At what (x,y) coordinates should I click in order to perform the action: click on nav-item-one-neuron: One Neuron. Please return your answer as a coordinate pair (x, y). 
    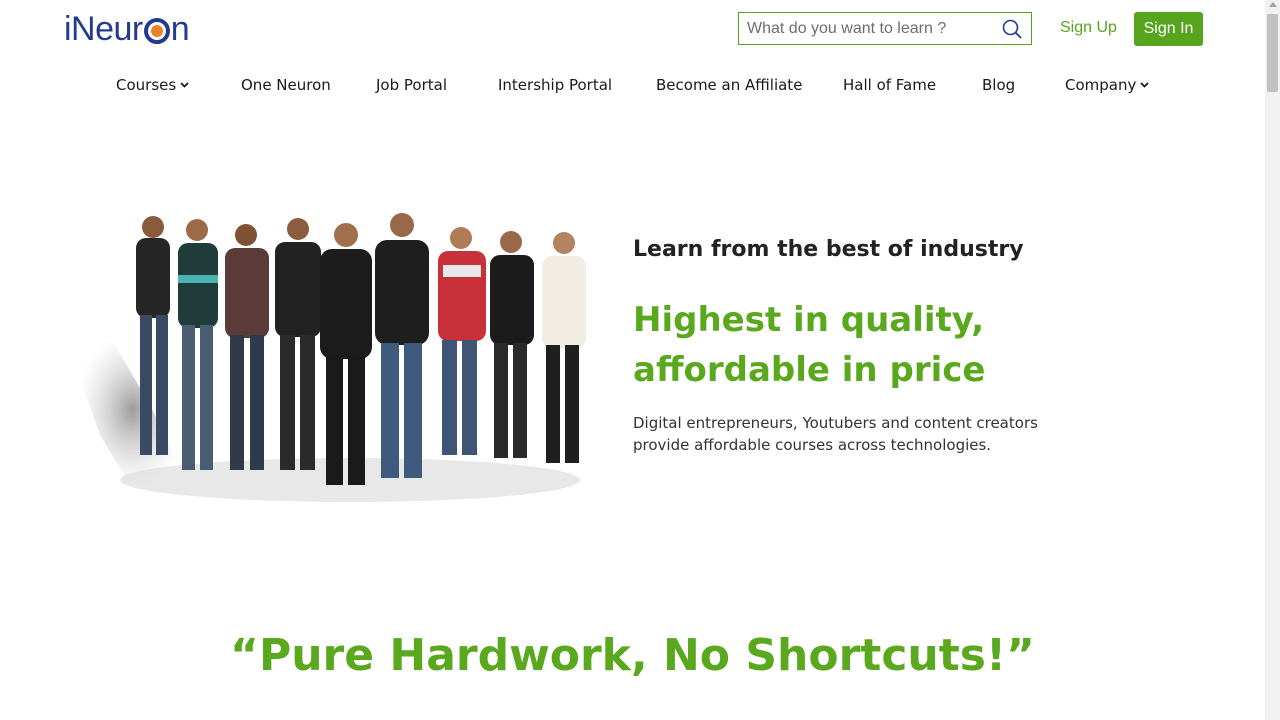
    Looking at the image, I should click on (286, 85).